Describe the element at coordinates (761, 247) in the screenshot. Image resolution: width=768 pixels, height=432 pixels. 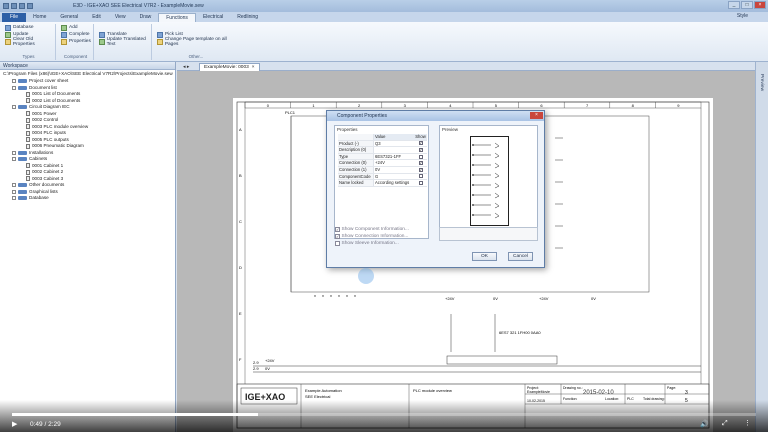
I see `preview-side-panel: Preview` at that location.